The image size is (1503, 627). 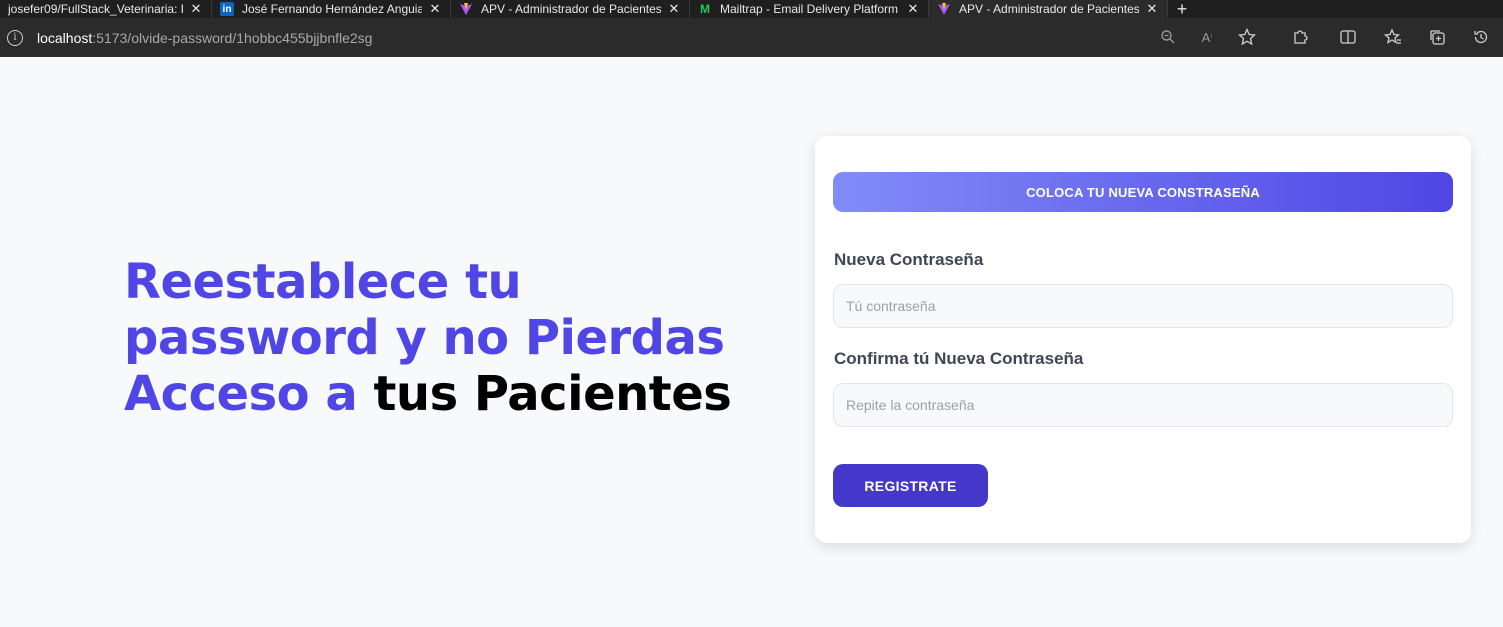 I want to click on tab-title: José Fernando Hernández Anguia, so click(x=332, y=9).